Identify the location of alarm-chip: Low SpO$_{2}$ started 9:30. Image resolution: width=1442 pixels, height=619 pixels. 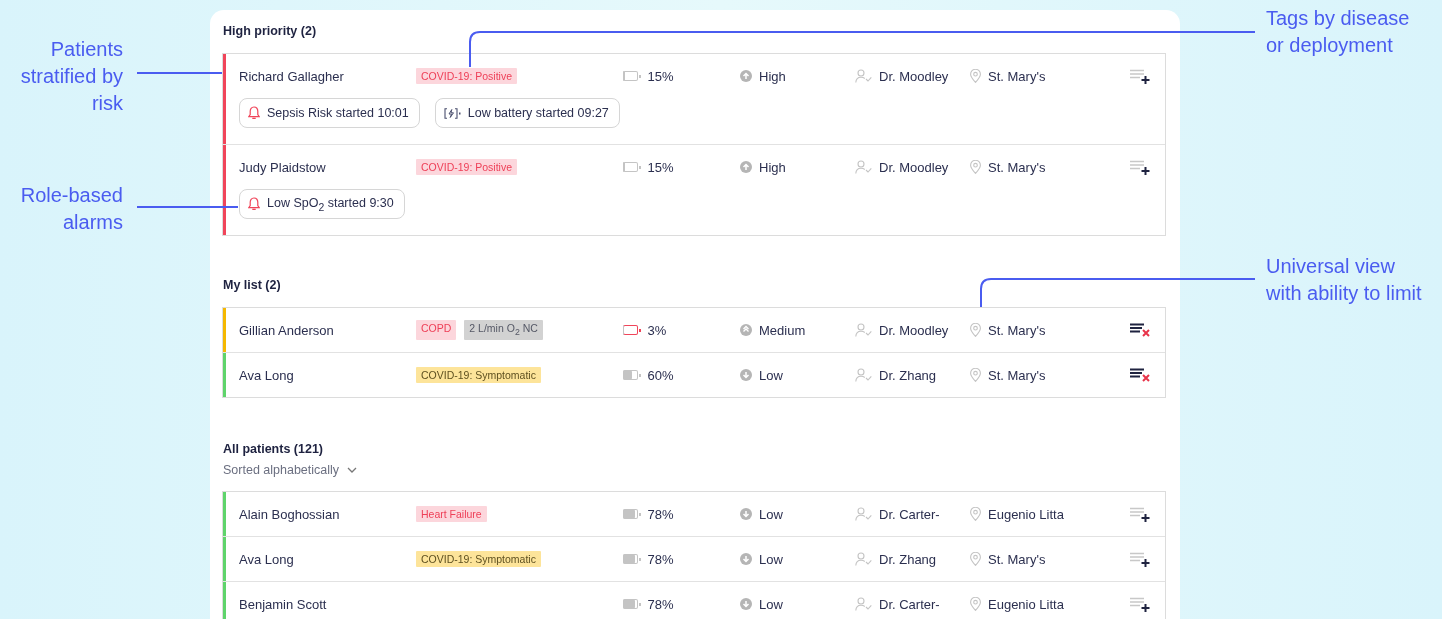
(322, 204).